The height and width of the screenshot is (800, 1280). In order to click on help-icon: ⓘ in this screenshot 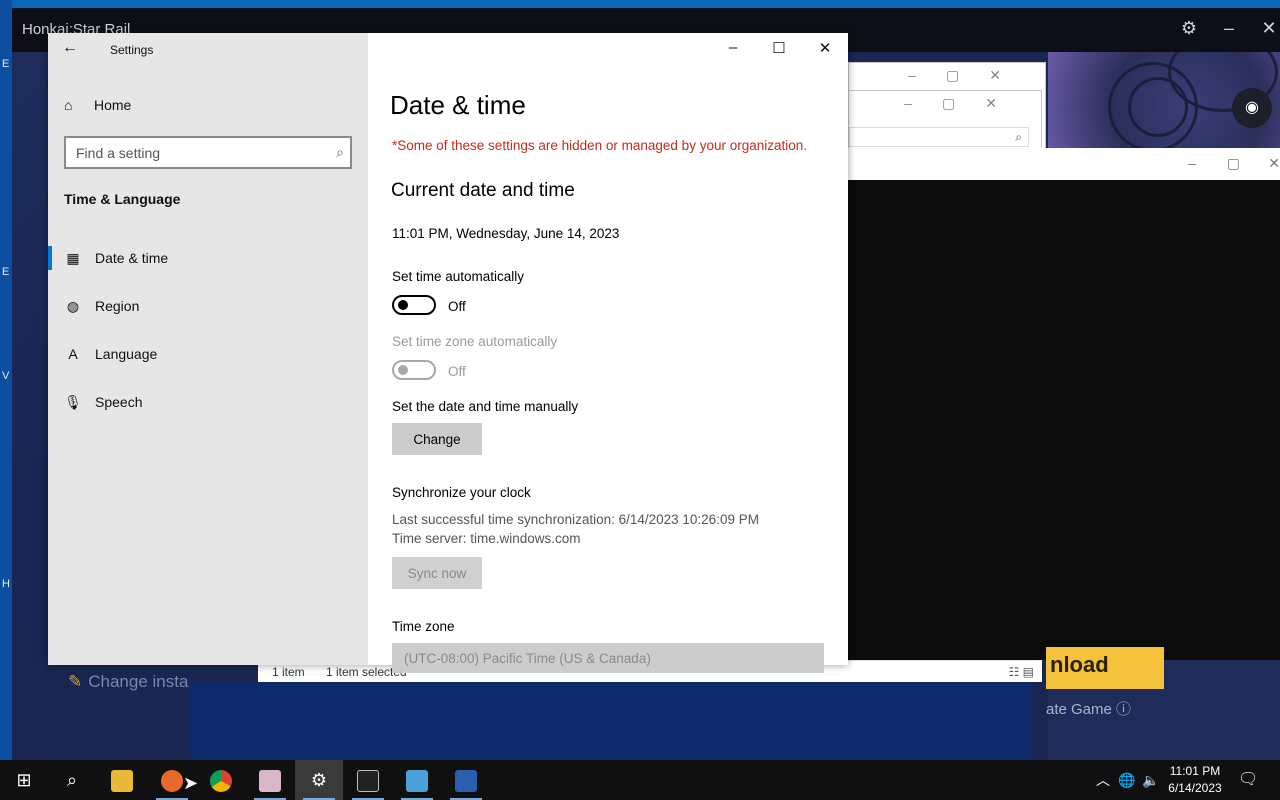, I will do `click(1124, 709)`.